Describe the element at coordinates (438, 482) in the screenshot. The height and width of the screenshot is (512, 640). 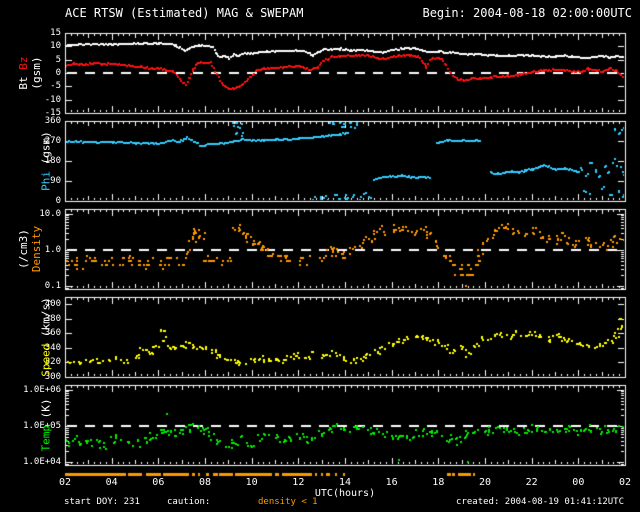
I see `x-tick-label: 18` at that location.